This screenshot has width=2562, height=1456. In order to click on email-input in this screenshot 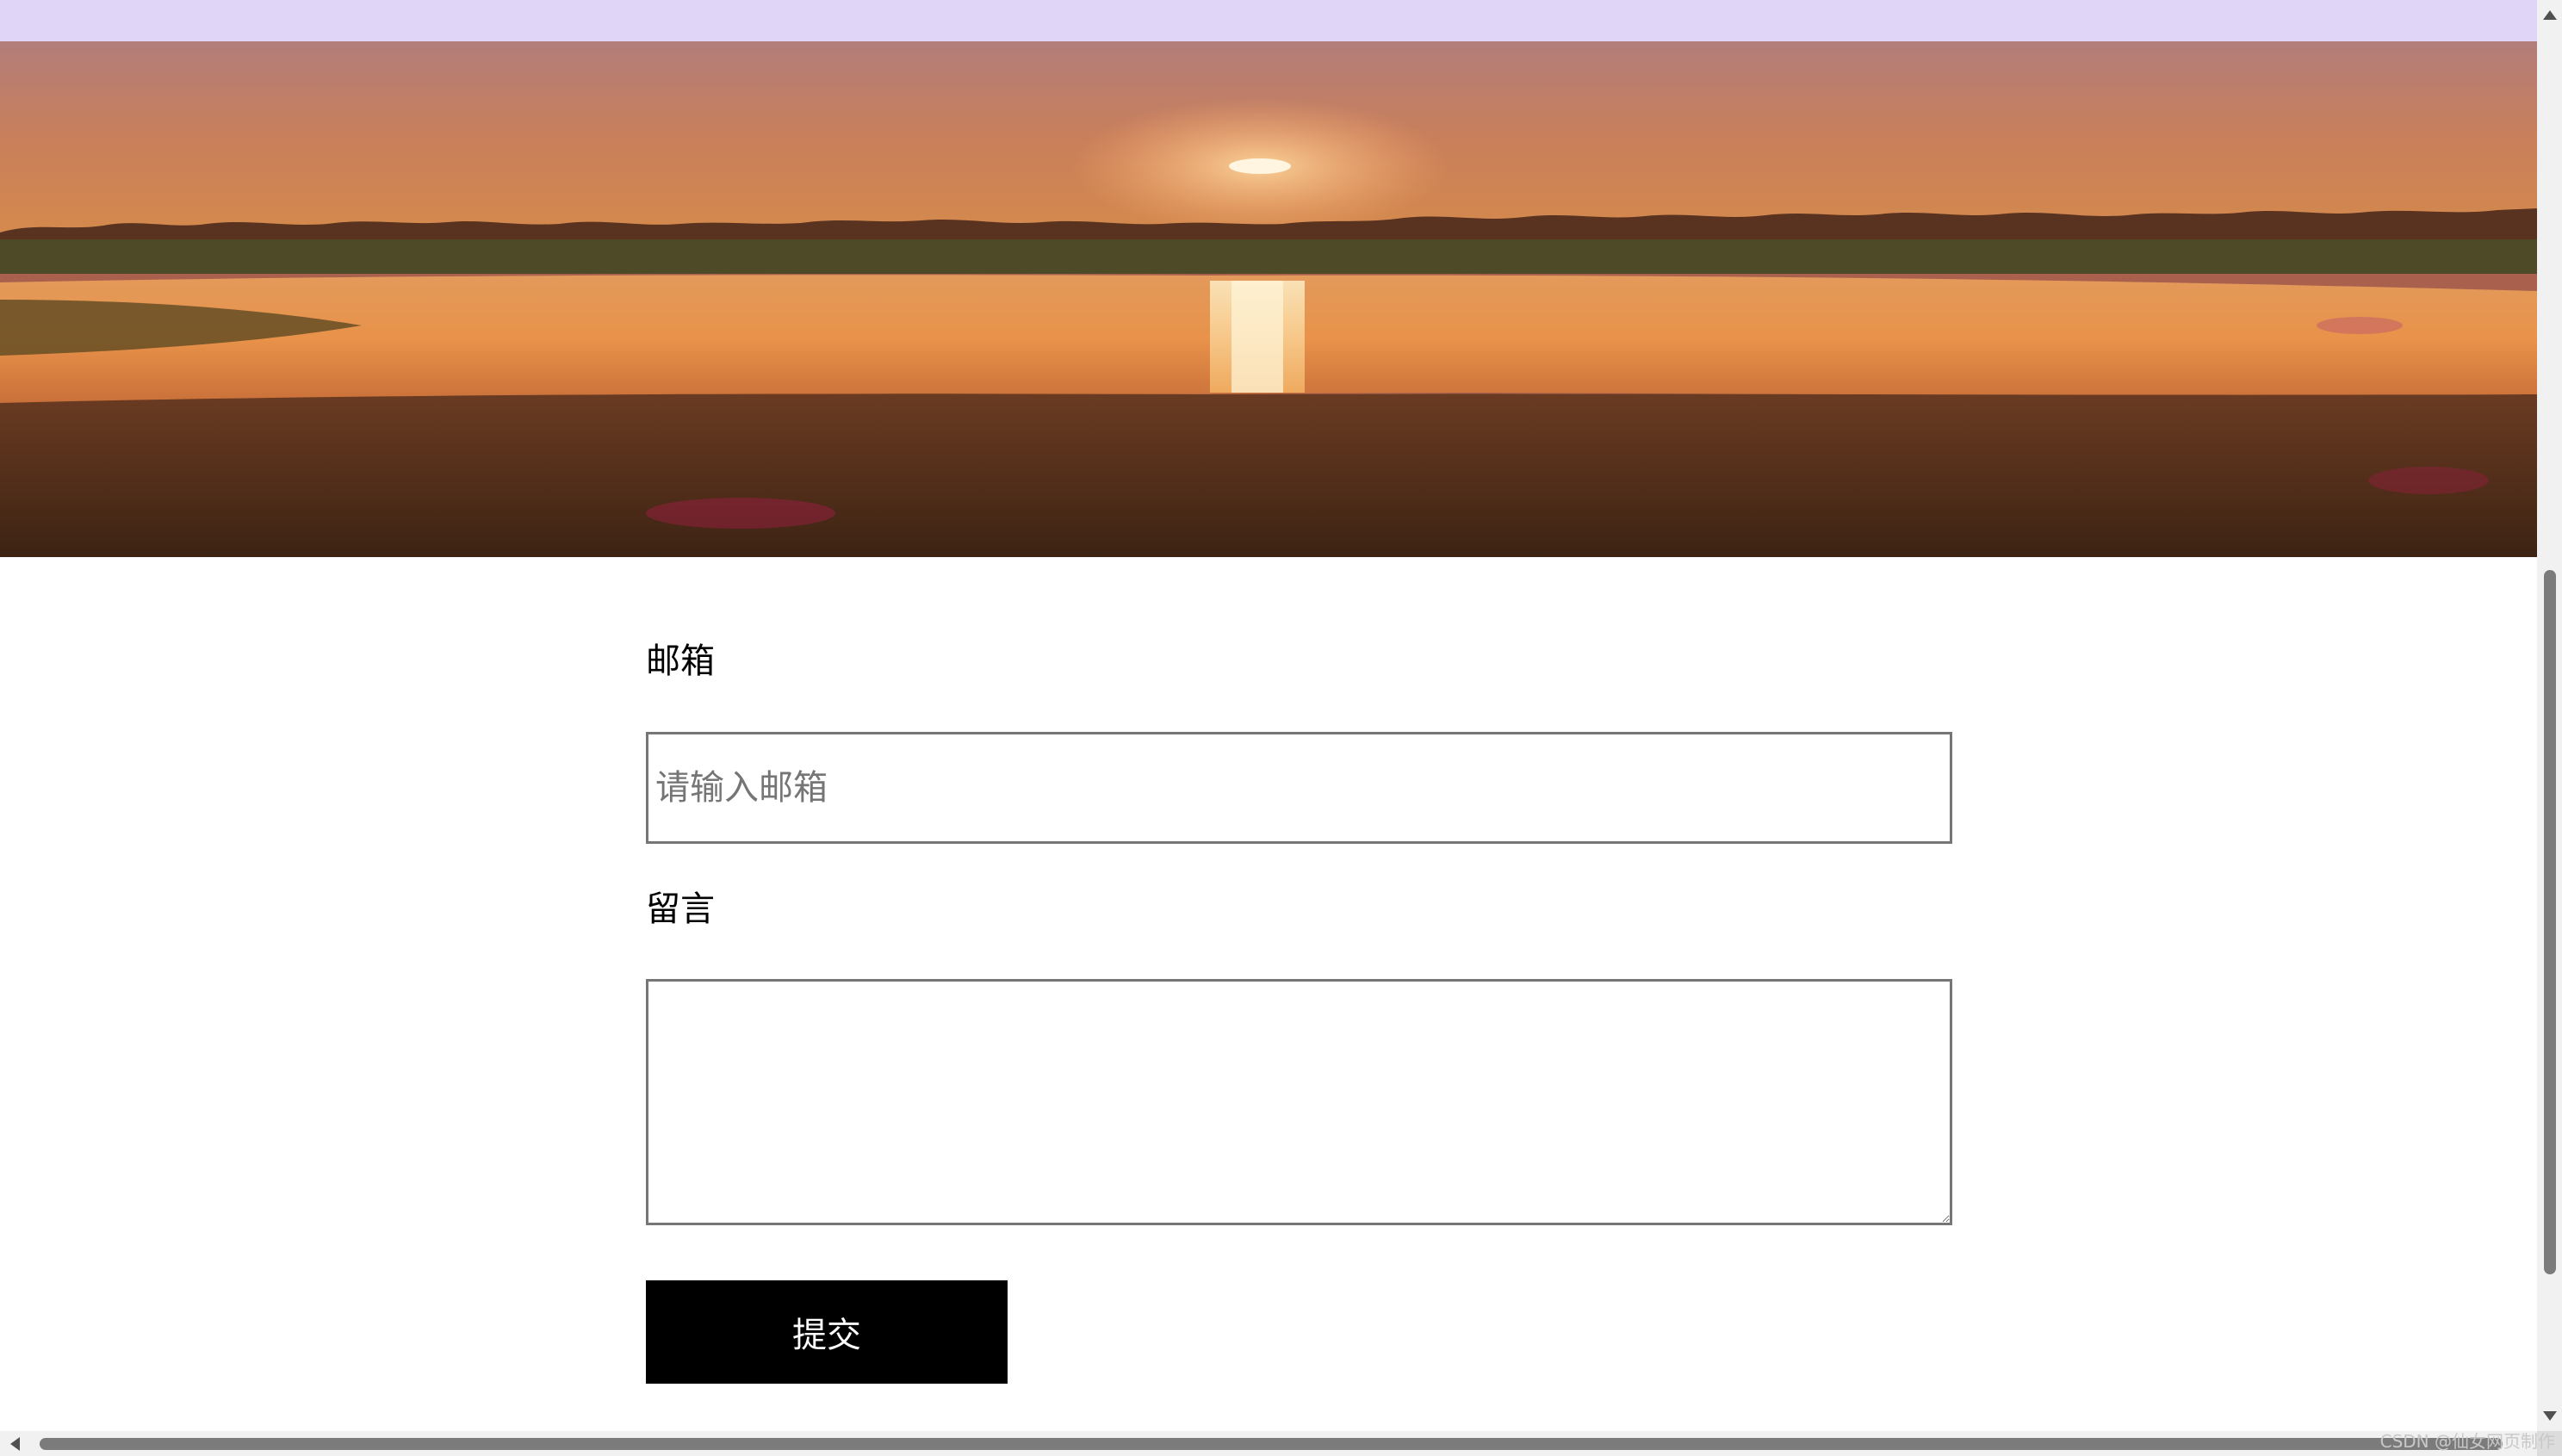, I will do `click(1299, 788)`.